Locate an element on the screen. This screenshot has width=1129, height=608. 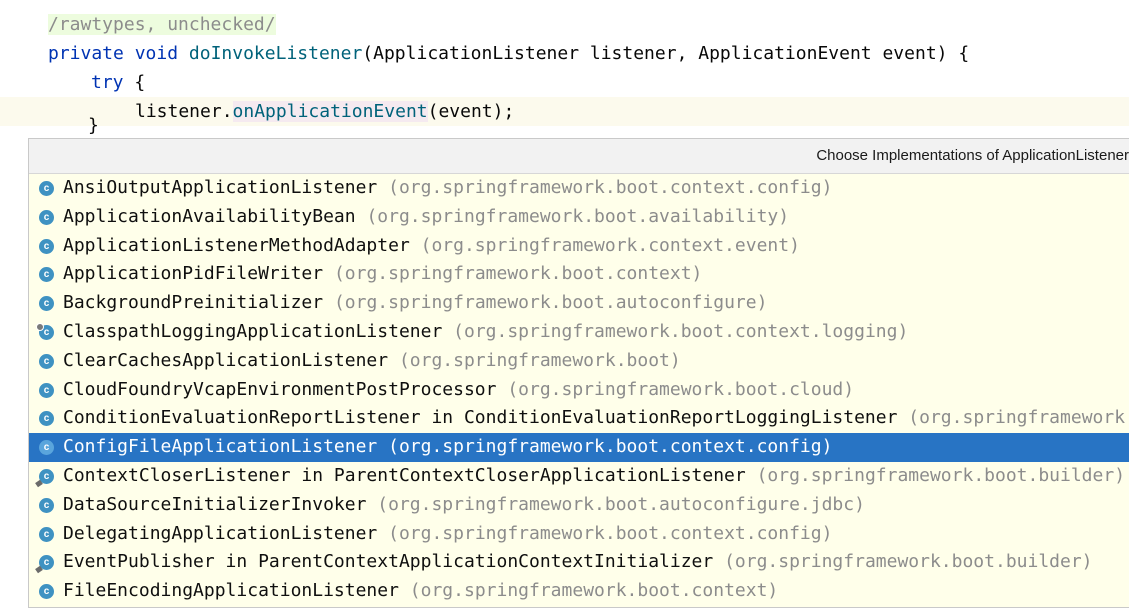
code-line-annotation: /rawtypes, unchecked/ is located at coordinates (162, 24).